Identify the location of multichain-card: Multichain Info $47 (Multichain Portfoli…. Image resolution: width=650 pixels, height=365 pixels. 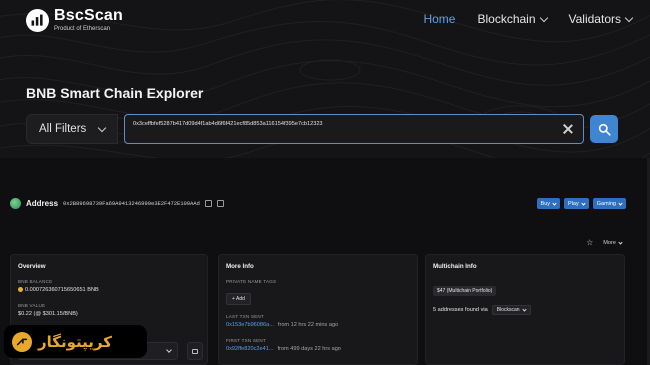
(525, 309).